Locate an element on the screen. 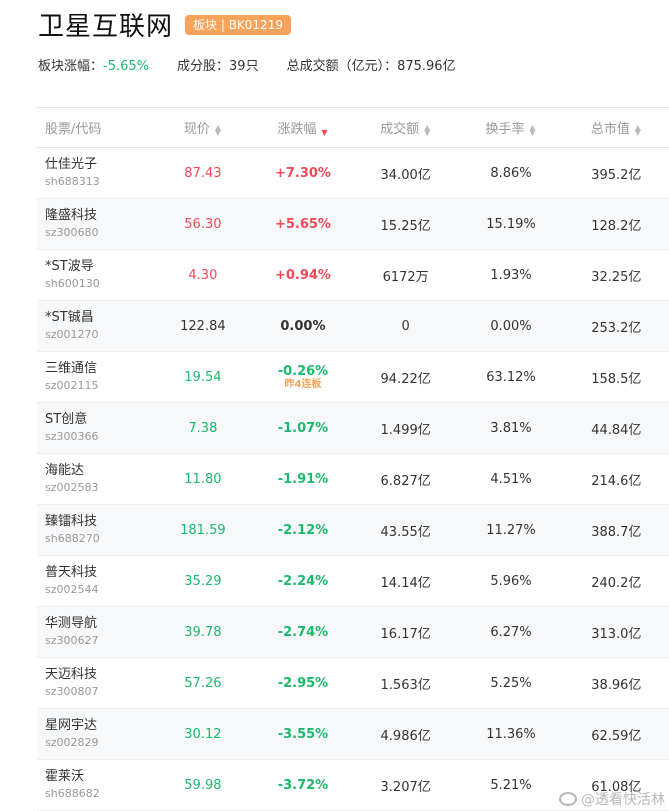 The width and height of the screenshot is (669, 811). stock-name: *ST铖昌 is located at coordinates (98, 318).